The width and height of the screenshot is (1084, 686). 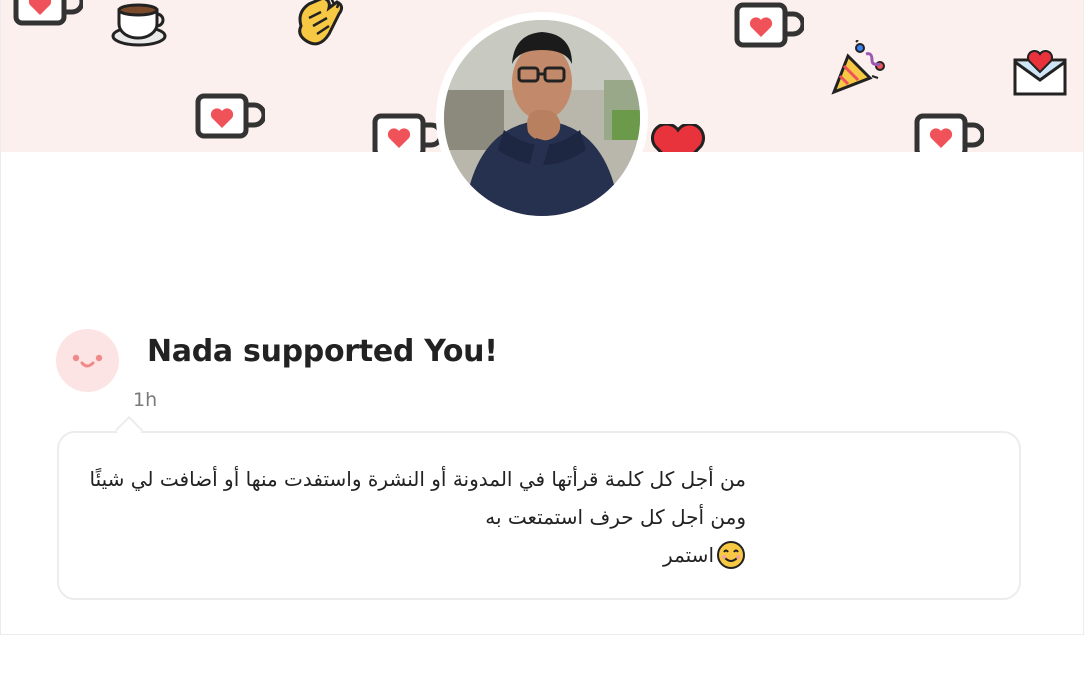 What do you see at coordinates (1040, 72) in the screenshot?
I see `love-letter-icon` at bounding box center [1040, 72].